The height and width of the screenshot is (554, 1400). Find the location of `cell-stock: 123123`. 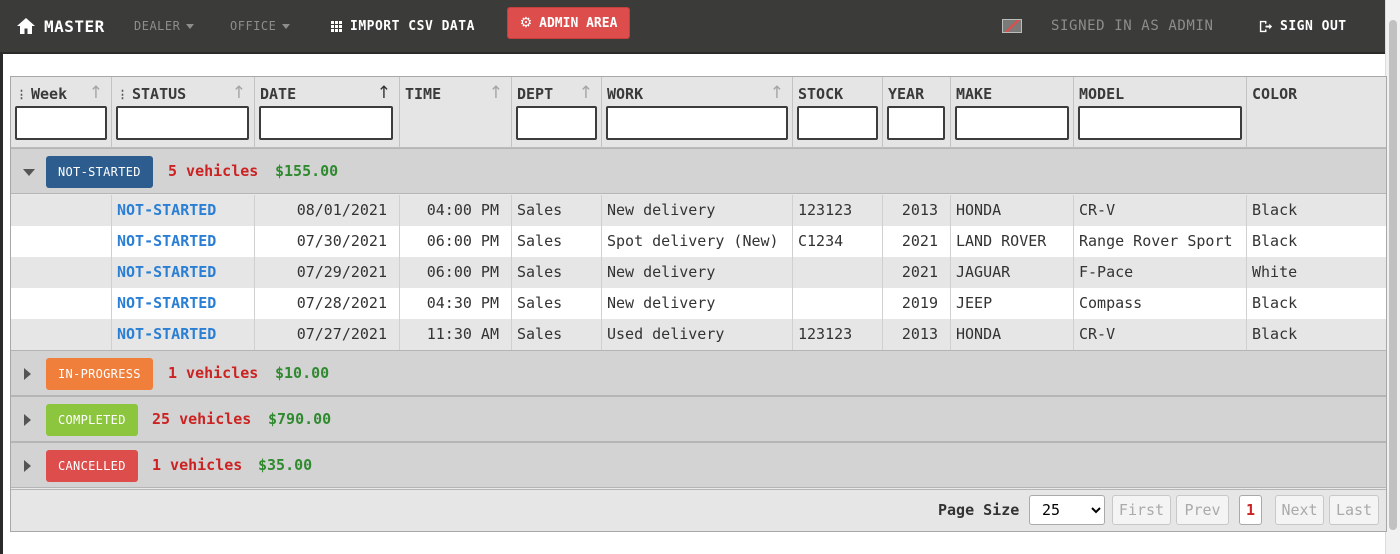

cell-stock: 123123 is located at coordinates (838, 210).